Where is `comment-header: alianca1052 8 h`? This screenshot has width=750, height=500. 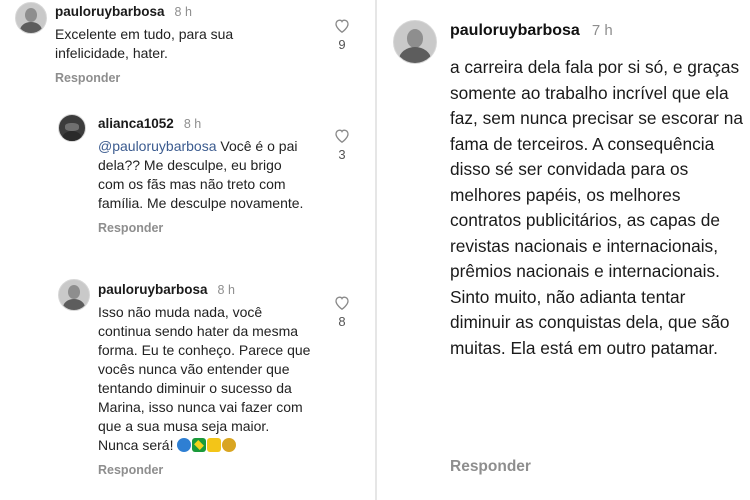
comment-header: alianca1052 8 h is located at coordinates (203, 123).